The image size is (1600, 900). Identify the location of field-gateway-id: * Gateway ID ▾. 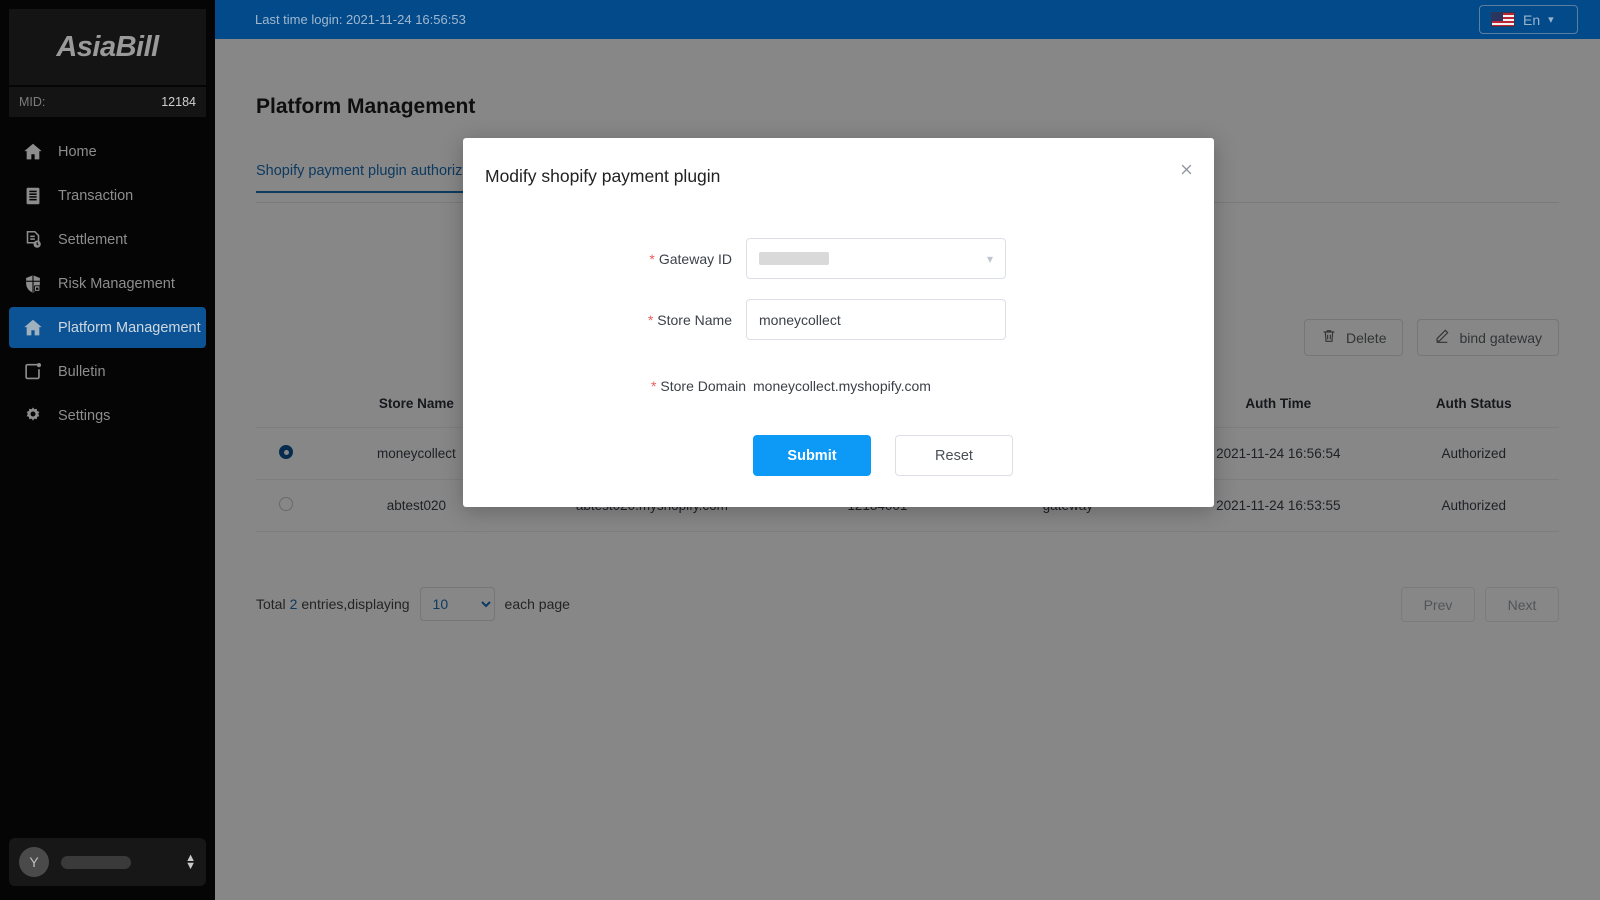
(838, 258).